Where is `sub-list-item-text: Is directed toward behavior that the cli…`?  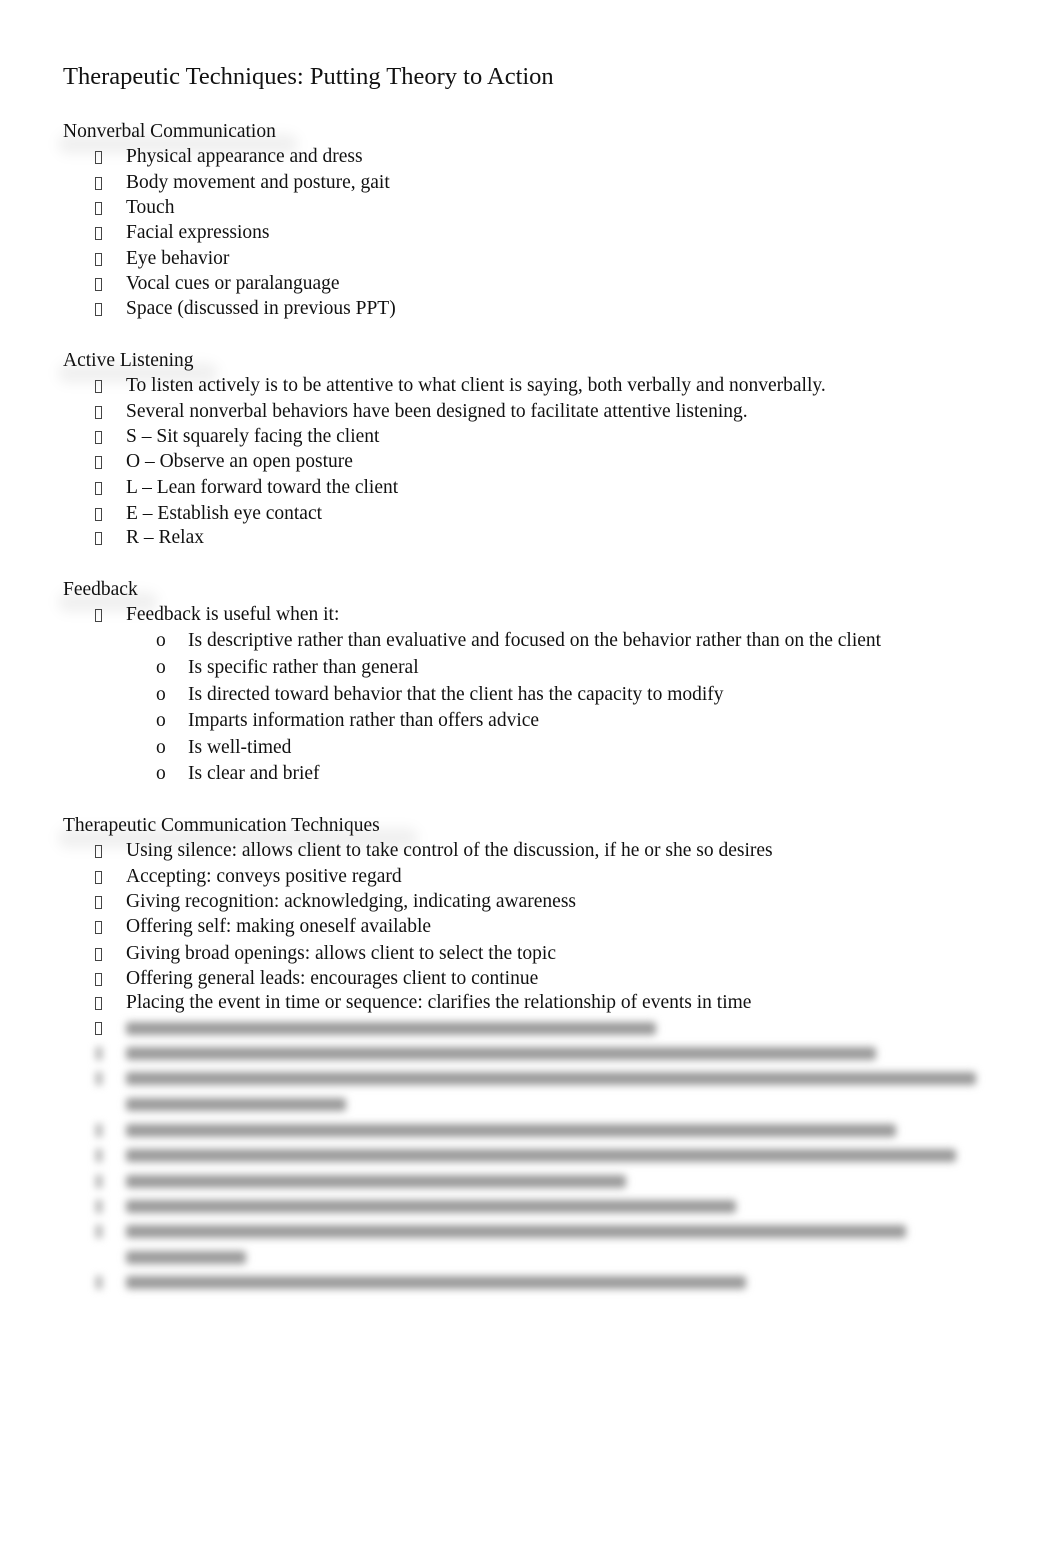 sub-list-item-text: Is directed toward behavior that the cli… is located at coordinates (456, 694).